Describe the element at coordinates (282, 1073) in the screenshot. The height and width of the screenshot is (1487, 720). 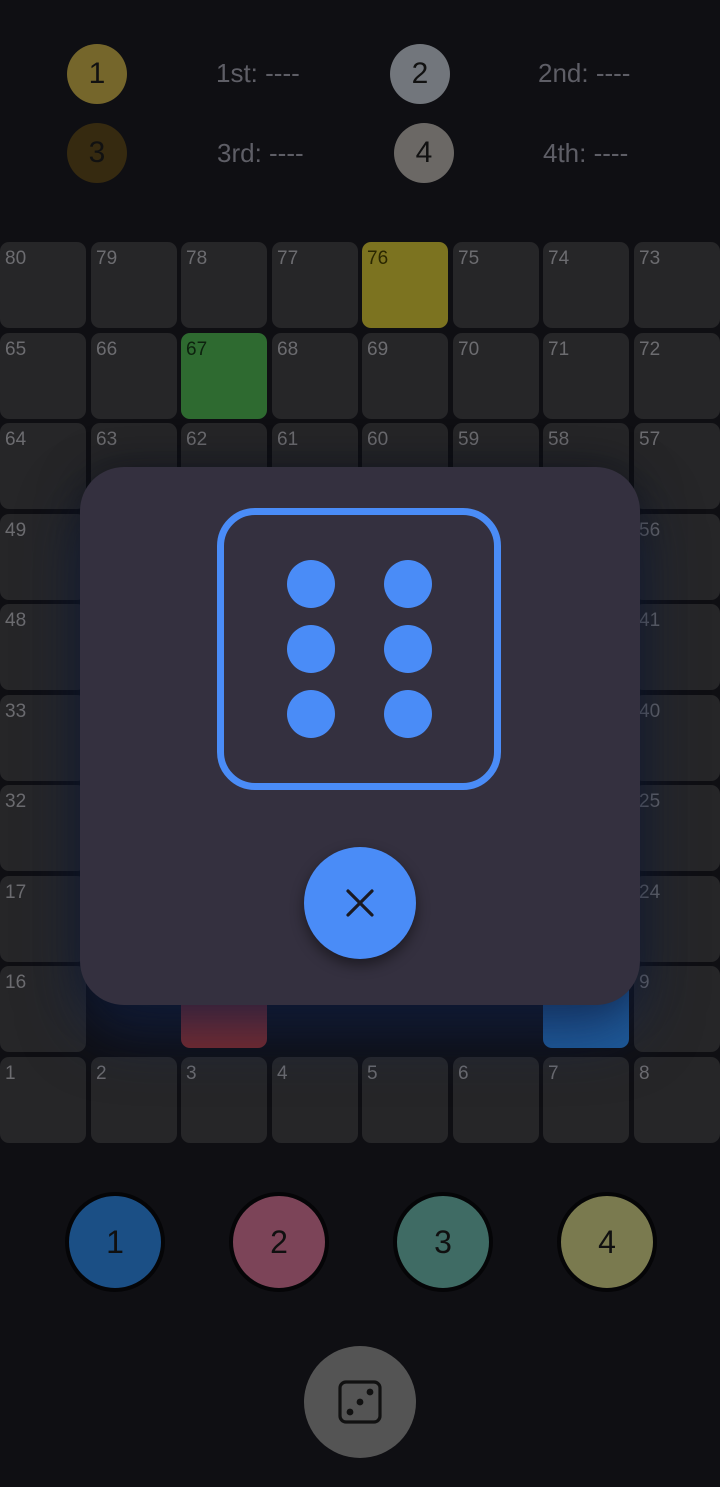
I see `board-cell-number: 4` at that location.